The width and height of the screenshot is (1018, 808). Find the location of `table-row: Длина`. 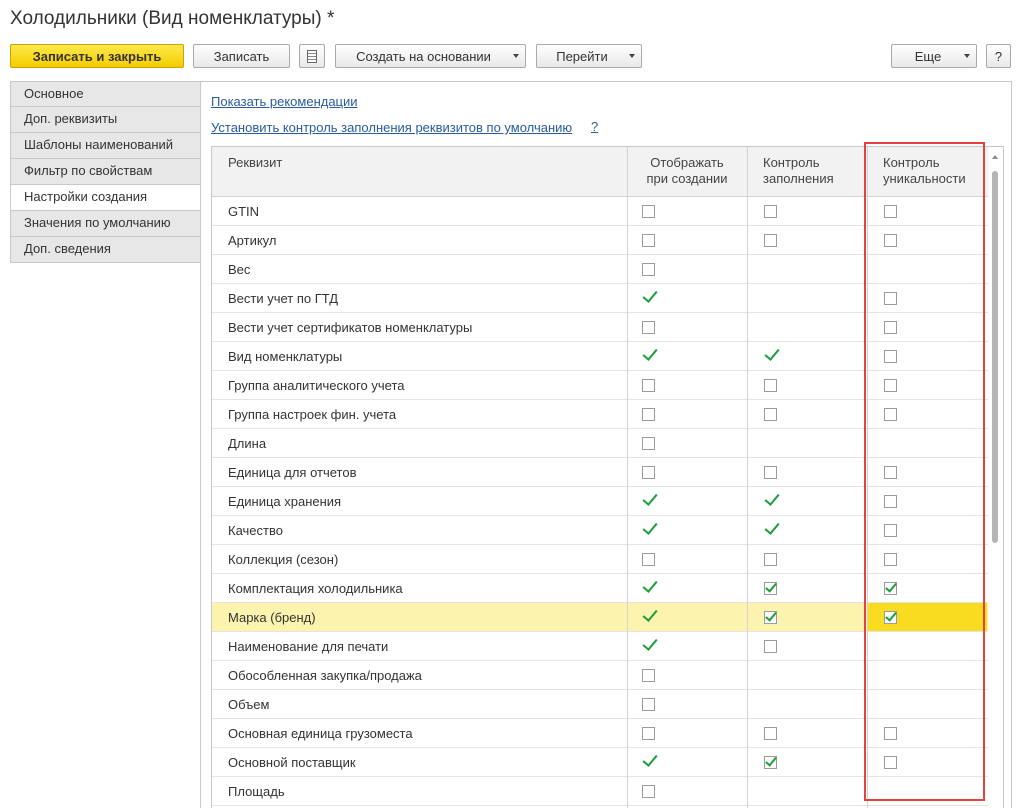

table-row: Длина is located at coordinates (600, 443).